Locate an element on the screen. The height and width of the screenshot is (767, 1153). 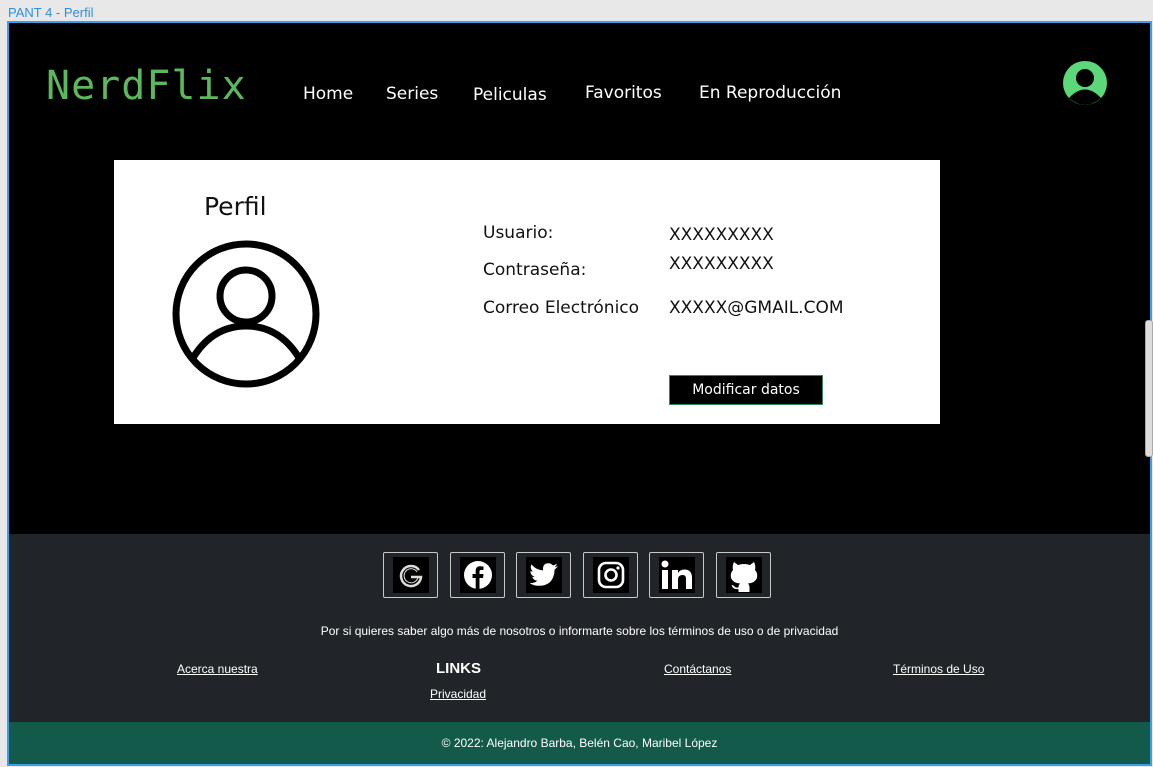
user-avatar-icon is located at coordinates (1085, 83).